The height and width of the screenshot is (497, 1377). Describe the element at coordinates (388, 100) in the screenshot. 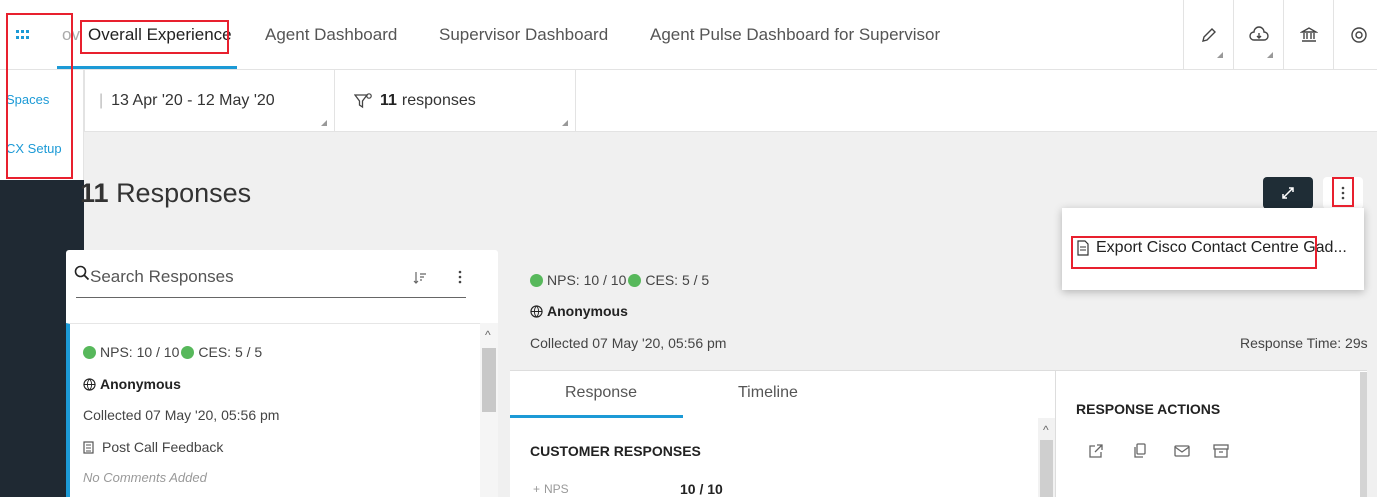

I see `responses-count: 11` at that location.